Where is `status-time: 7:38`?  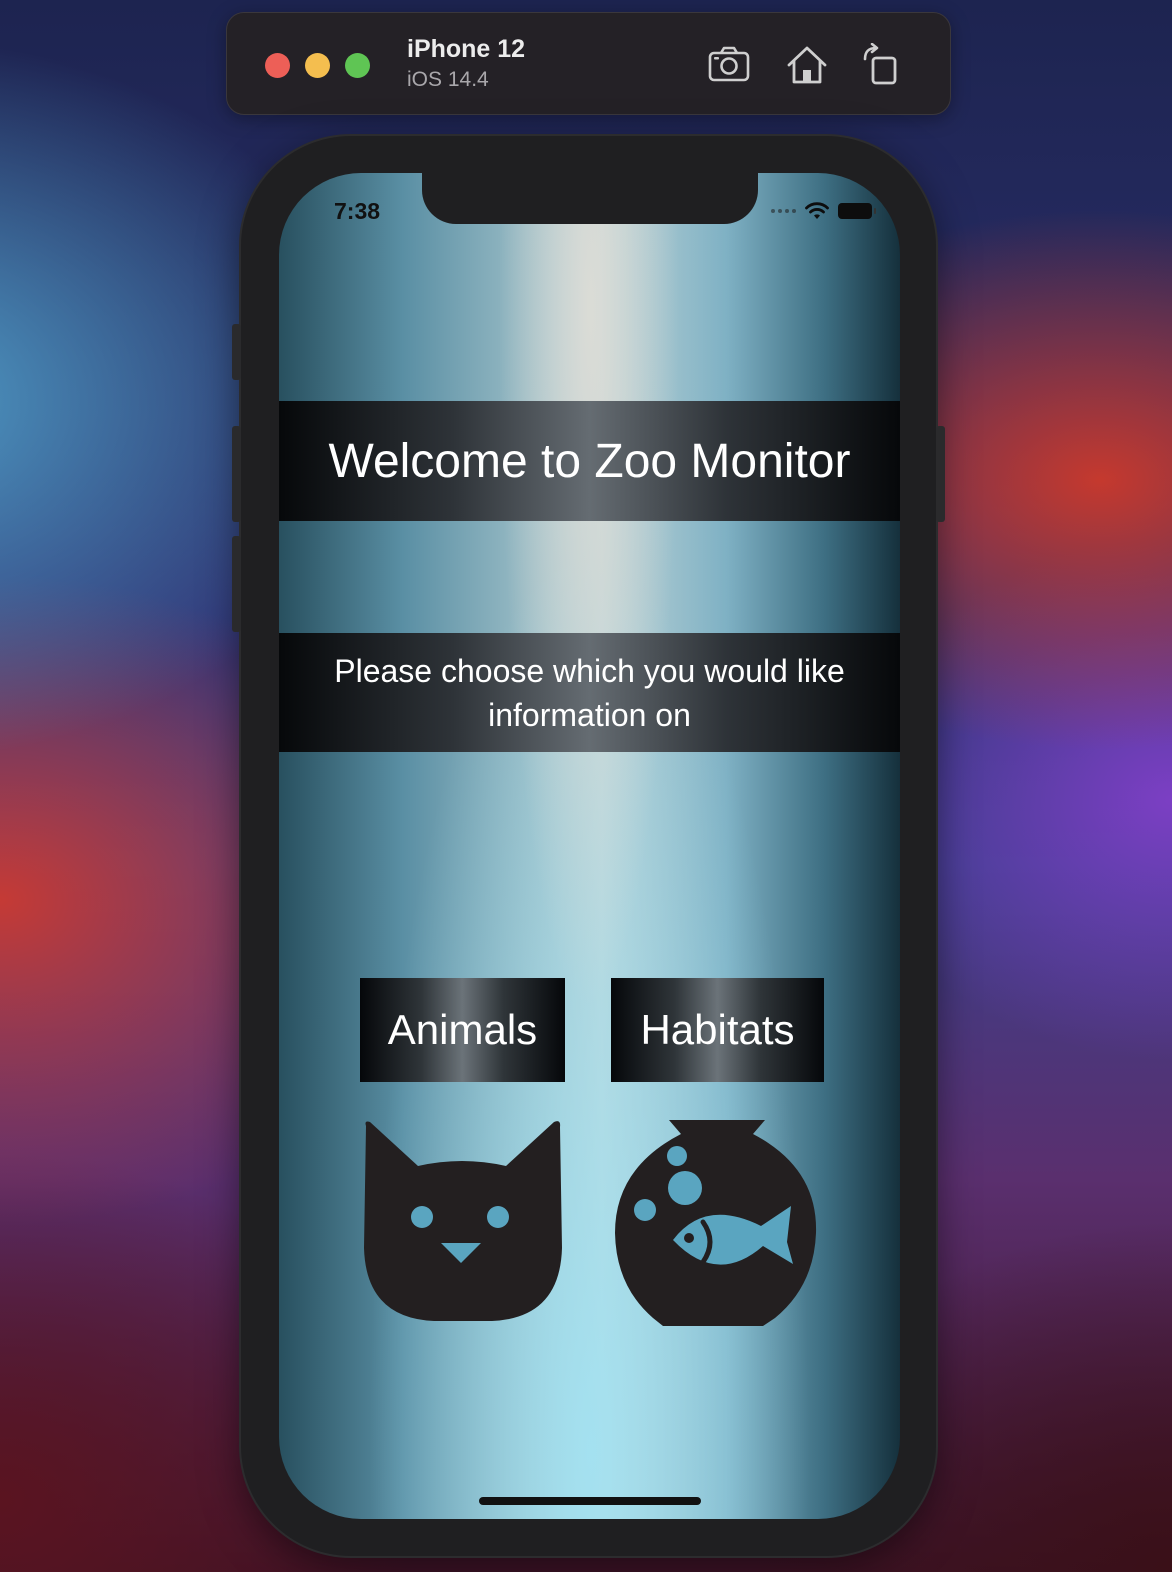
status-time: 7:38 is located at coordinates (357, 211).